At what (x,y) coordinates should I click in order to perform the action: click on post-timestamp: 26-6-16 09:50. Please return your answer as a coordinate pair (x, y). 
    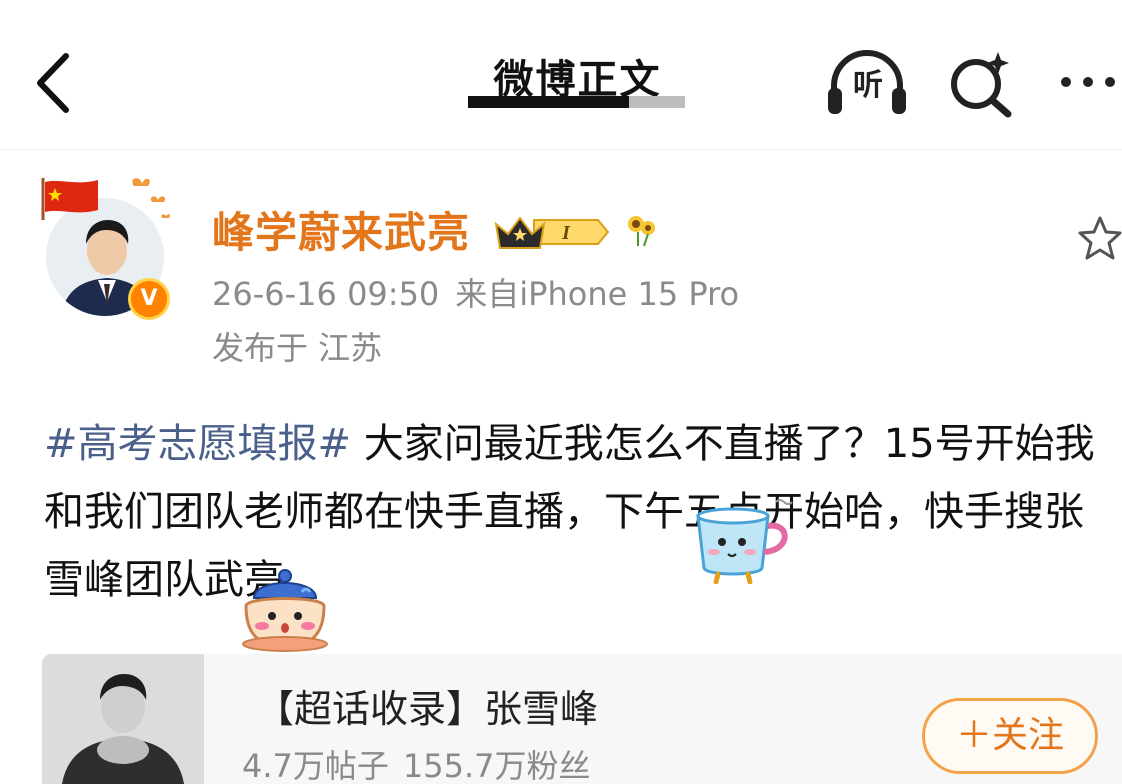
    Looking at the image, I should click on (326, 294).